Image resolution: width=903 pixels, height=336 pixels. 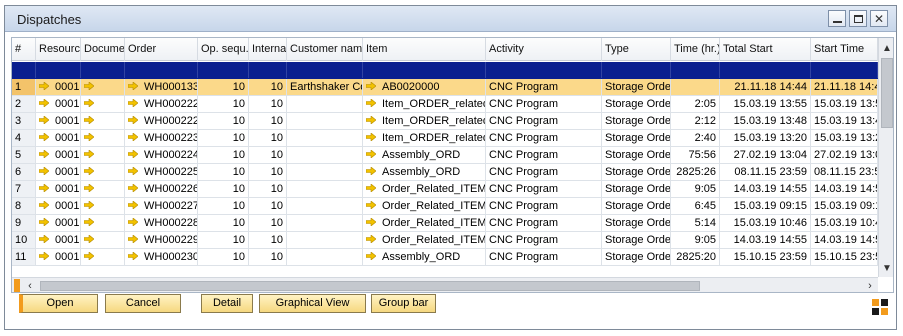 I want to click on graphical-view-button: Graphical View, so click(x=312, y=303).